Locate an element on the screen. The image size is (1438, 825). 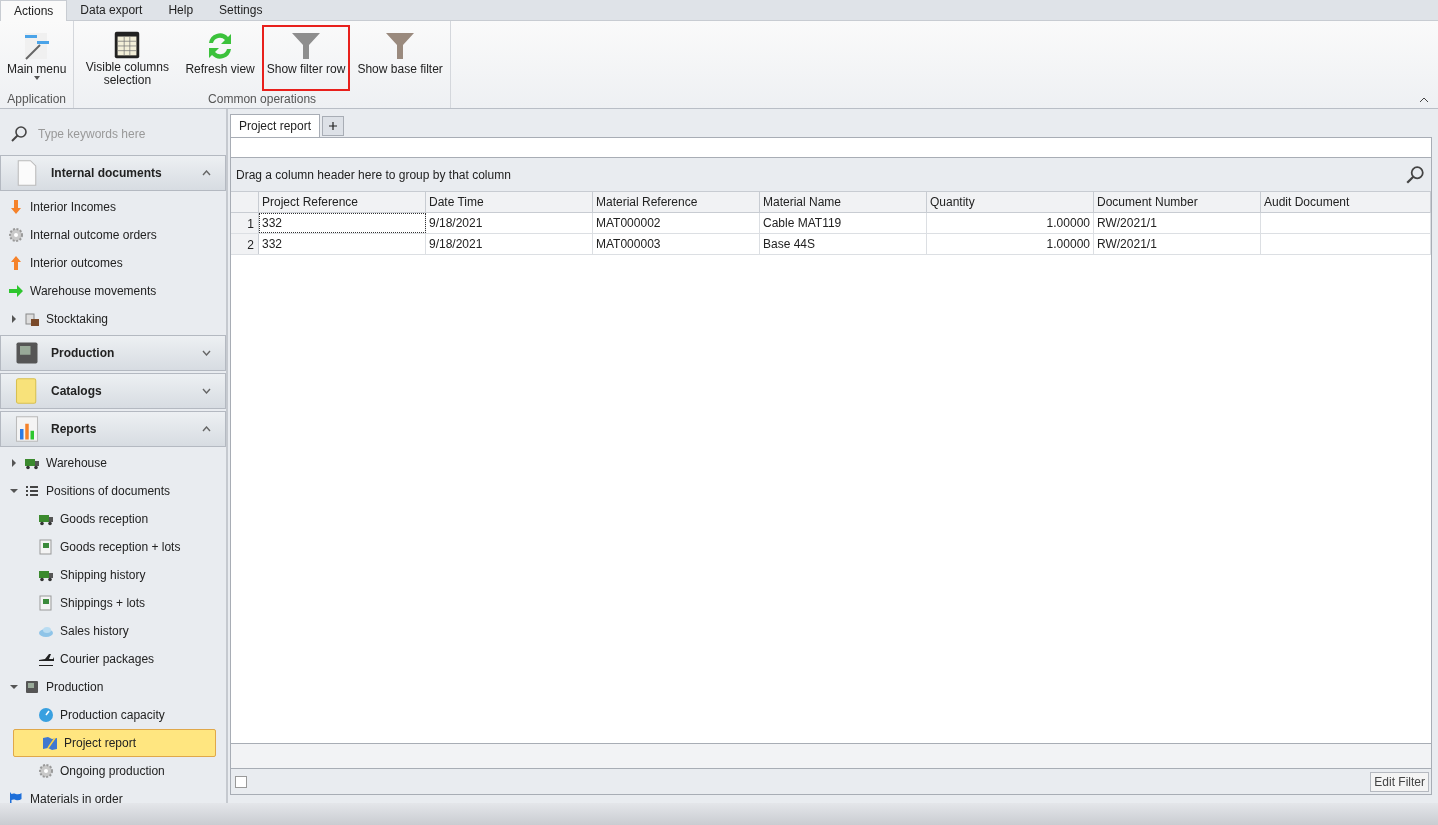
search-field: Type keywords here is located at coordinates (123, 134).